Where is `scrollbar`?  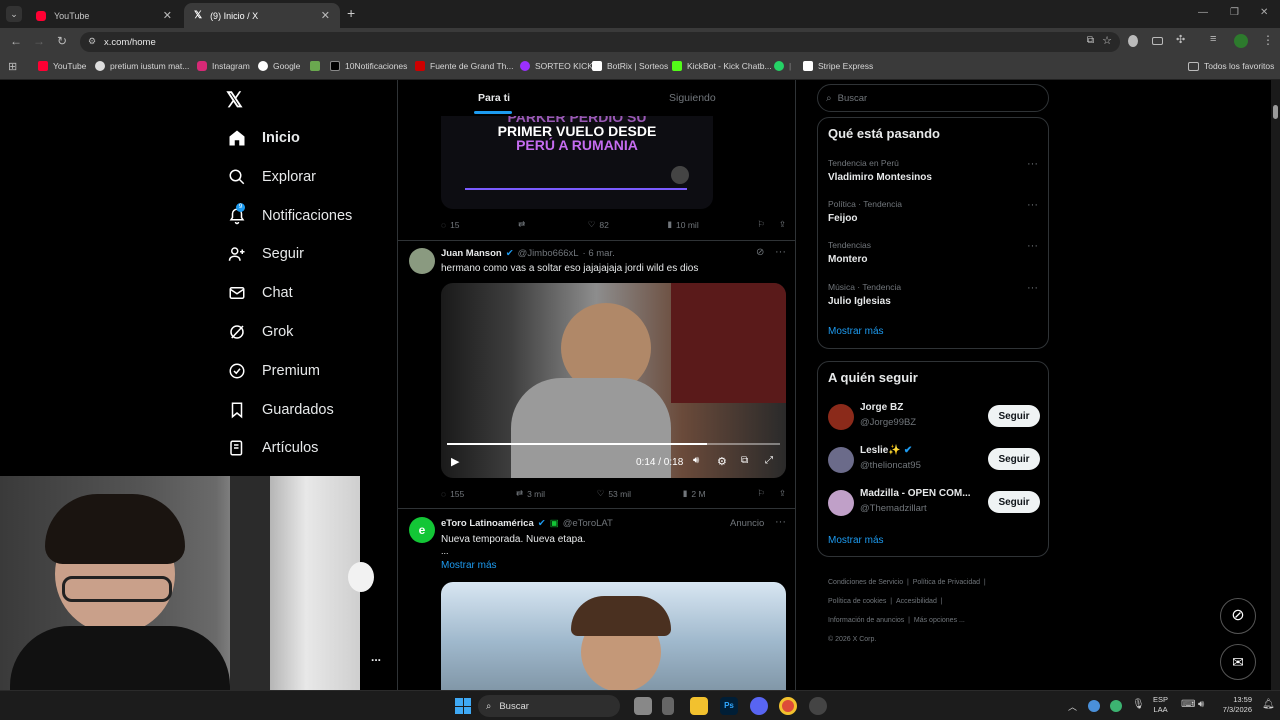 scrollbar is located at coordinates (1275, 385).